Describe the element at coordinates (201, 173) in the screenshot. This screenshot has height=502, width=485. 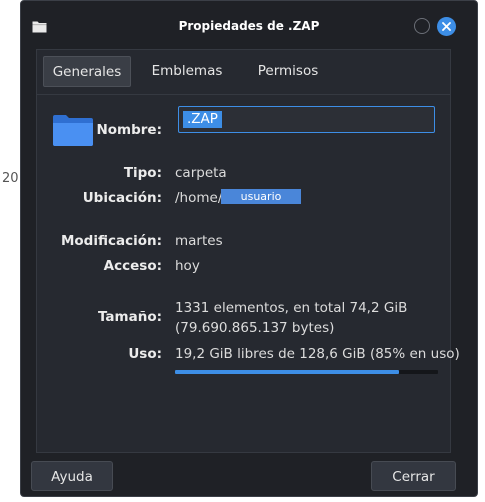
I see `type-value: carpeta` at that location.